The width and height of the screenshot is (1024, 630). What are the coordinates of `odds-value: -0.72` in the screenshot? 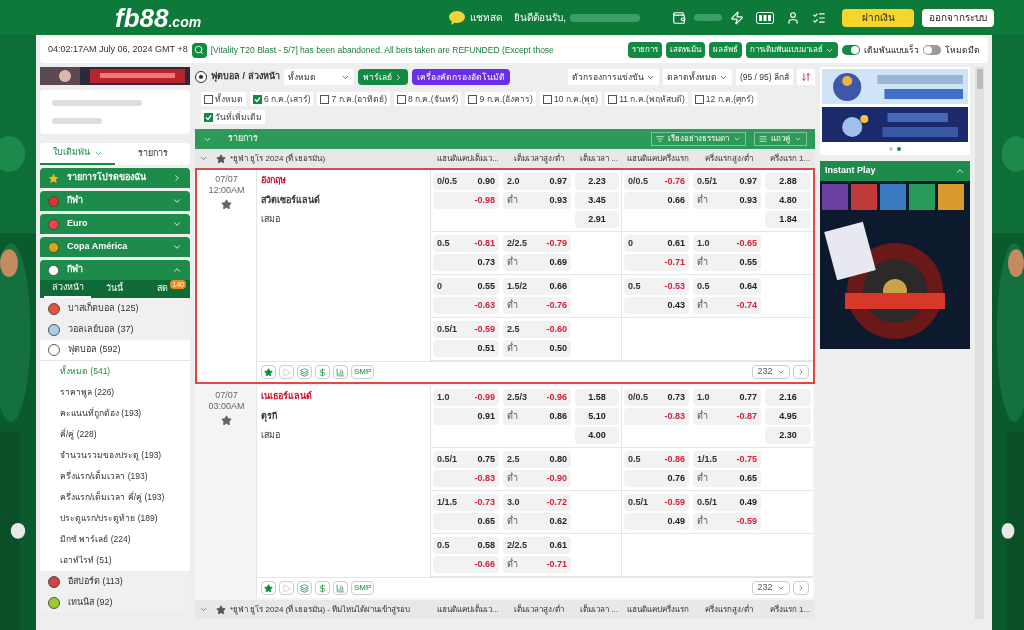 It's located at (556, 502).